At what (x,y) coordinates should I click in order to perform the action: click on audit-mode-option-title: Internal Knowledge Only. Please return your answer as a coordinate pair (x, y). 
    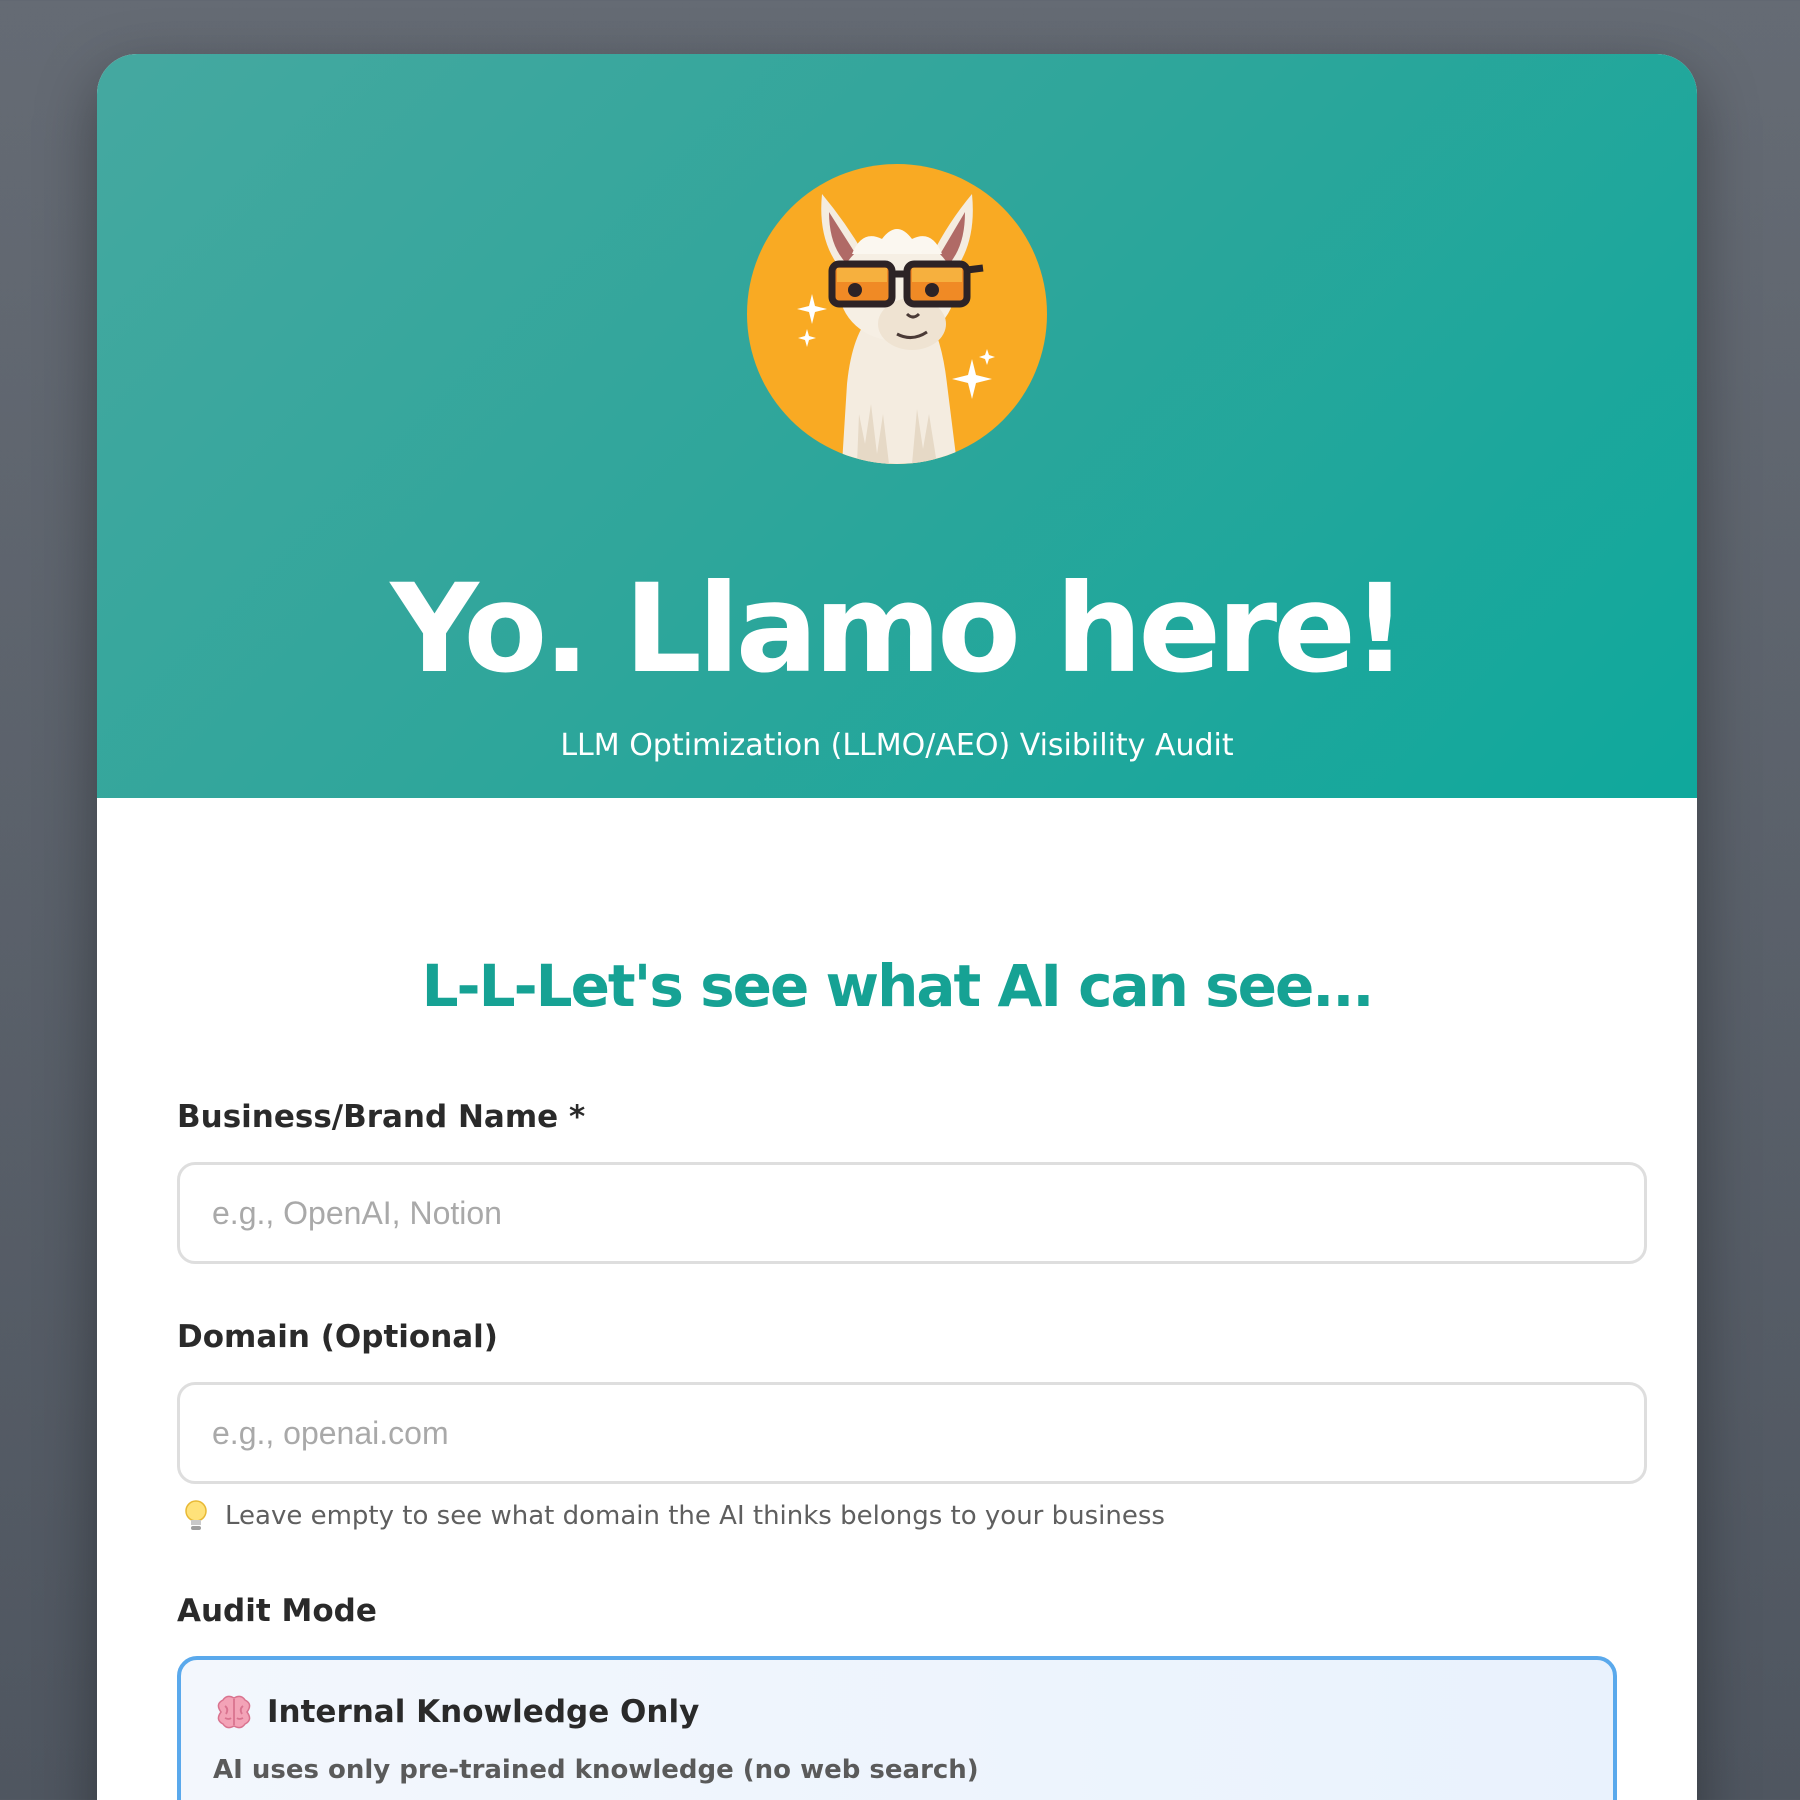
    Looking at the image, I should click on (483, 1712).